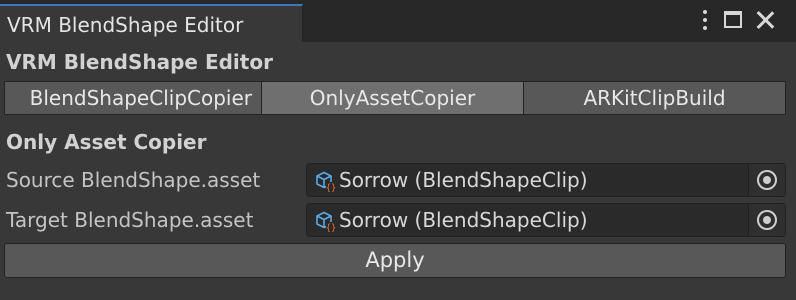  I want to click on tab-label: OnlyAssetCopier, so click(392, 98).